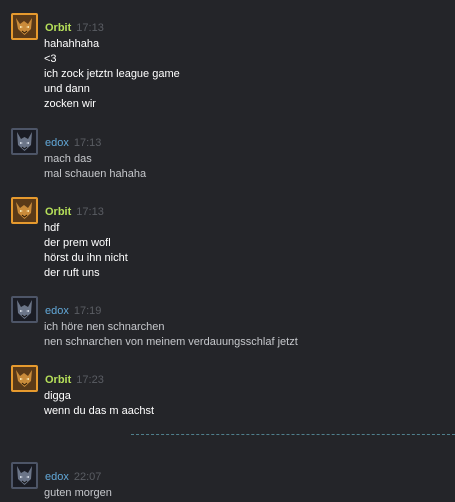 Image resolution: width=455 pixels, height=502 pixels. Describe the element at coordinates (52, 228) in the screenshot. I see `message-line: hdf` at that location.